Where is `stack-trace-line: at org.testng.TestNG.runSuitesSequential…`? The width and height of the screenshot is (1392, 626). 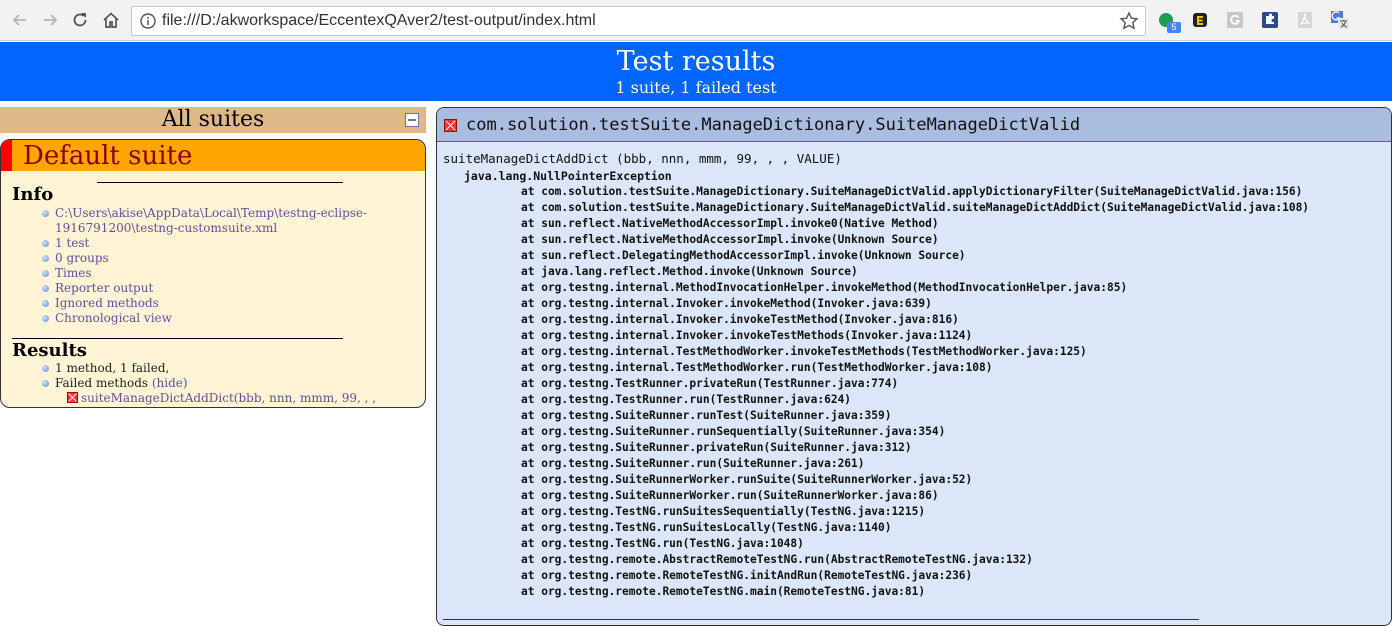 stack-trace-line: at org.testng.TestNG.runSuitesSequential… is located at coordinates (723, 511).